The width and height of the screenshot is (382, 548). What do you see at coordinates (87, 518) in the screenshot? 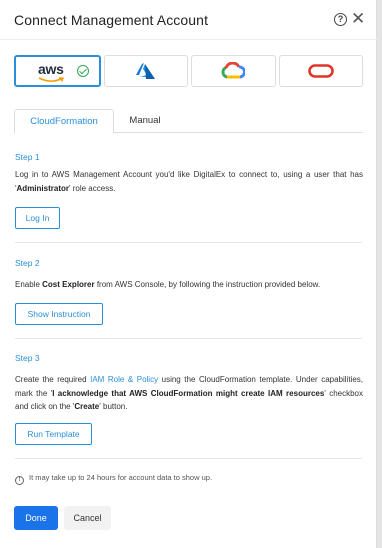
I see `cancel-button: Cancel` at bounding box center [87, 518].